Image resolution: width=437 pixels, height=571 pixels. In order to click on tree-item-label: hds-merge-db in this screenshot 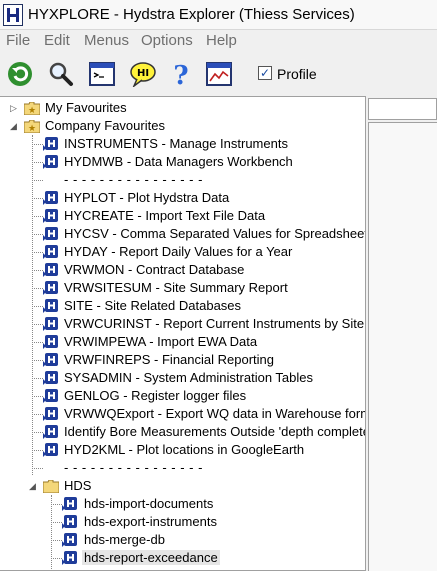, I will do `click(124, 539)`.